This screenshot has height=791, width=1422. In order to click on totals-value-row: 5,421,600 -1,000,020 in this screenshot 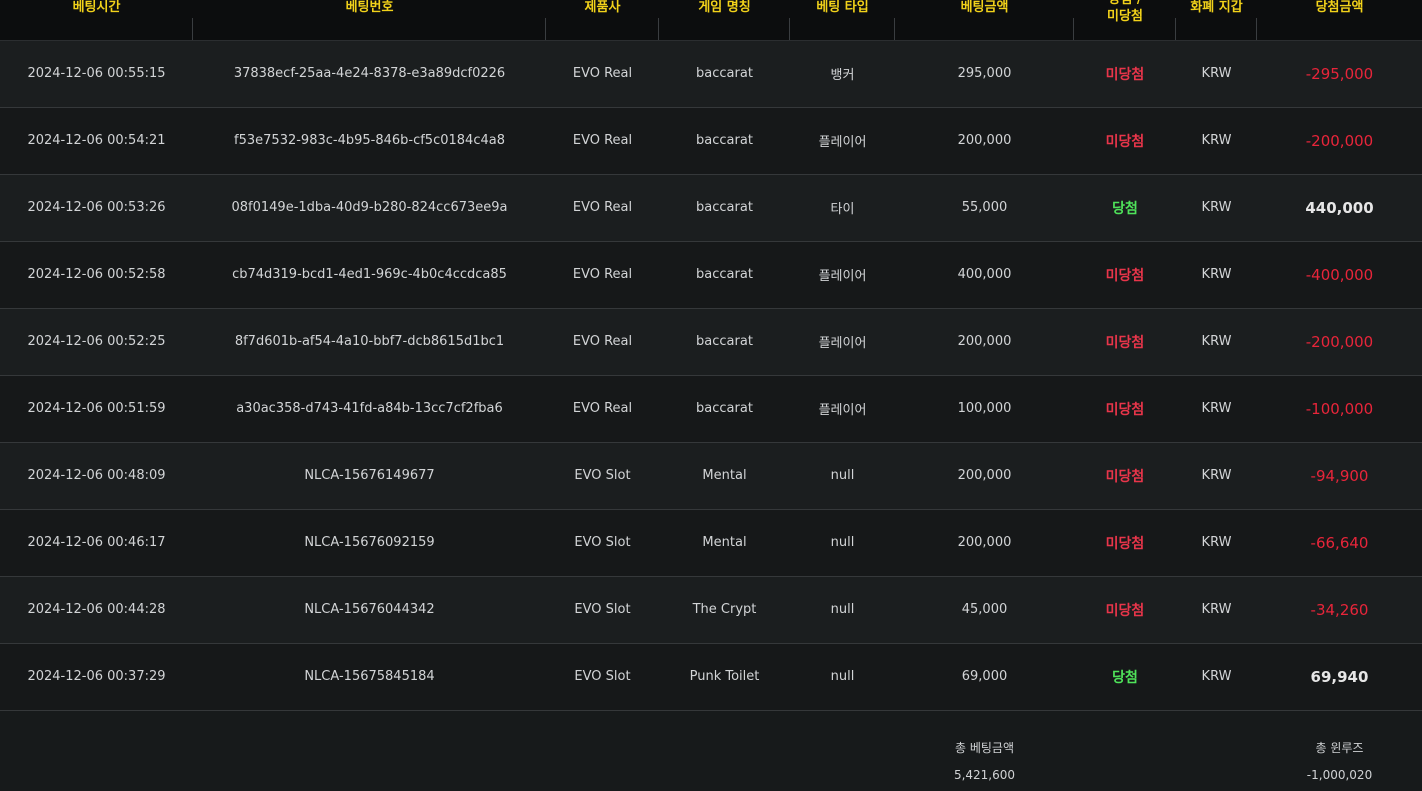, I will do `click(711, 778)`.